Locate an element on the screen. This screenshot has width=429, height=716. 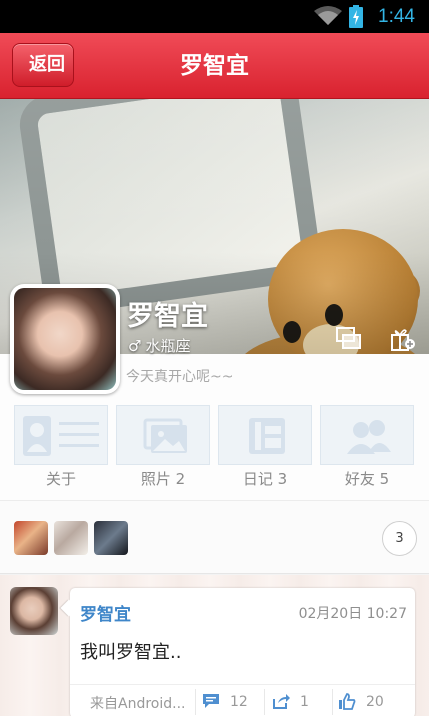
tab-photos-label: 照片 2 is located at coordinates (163, 479).